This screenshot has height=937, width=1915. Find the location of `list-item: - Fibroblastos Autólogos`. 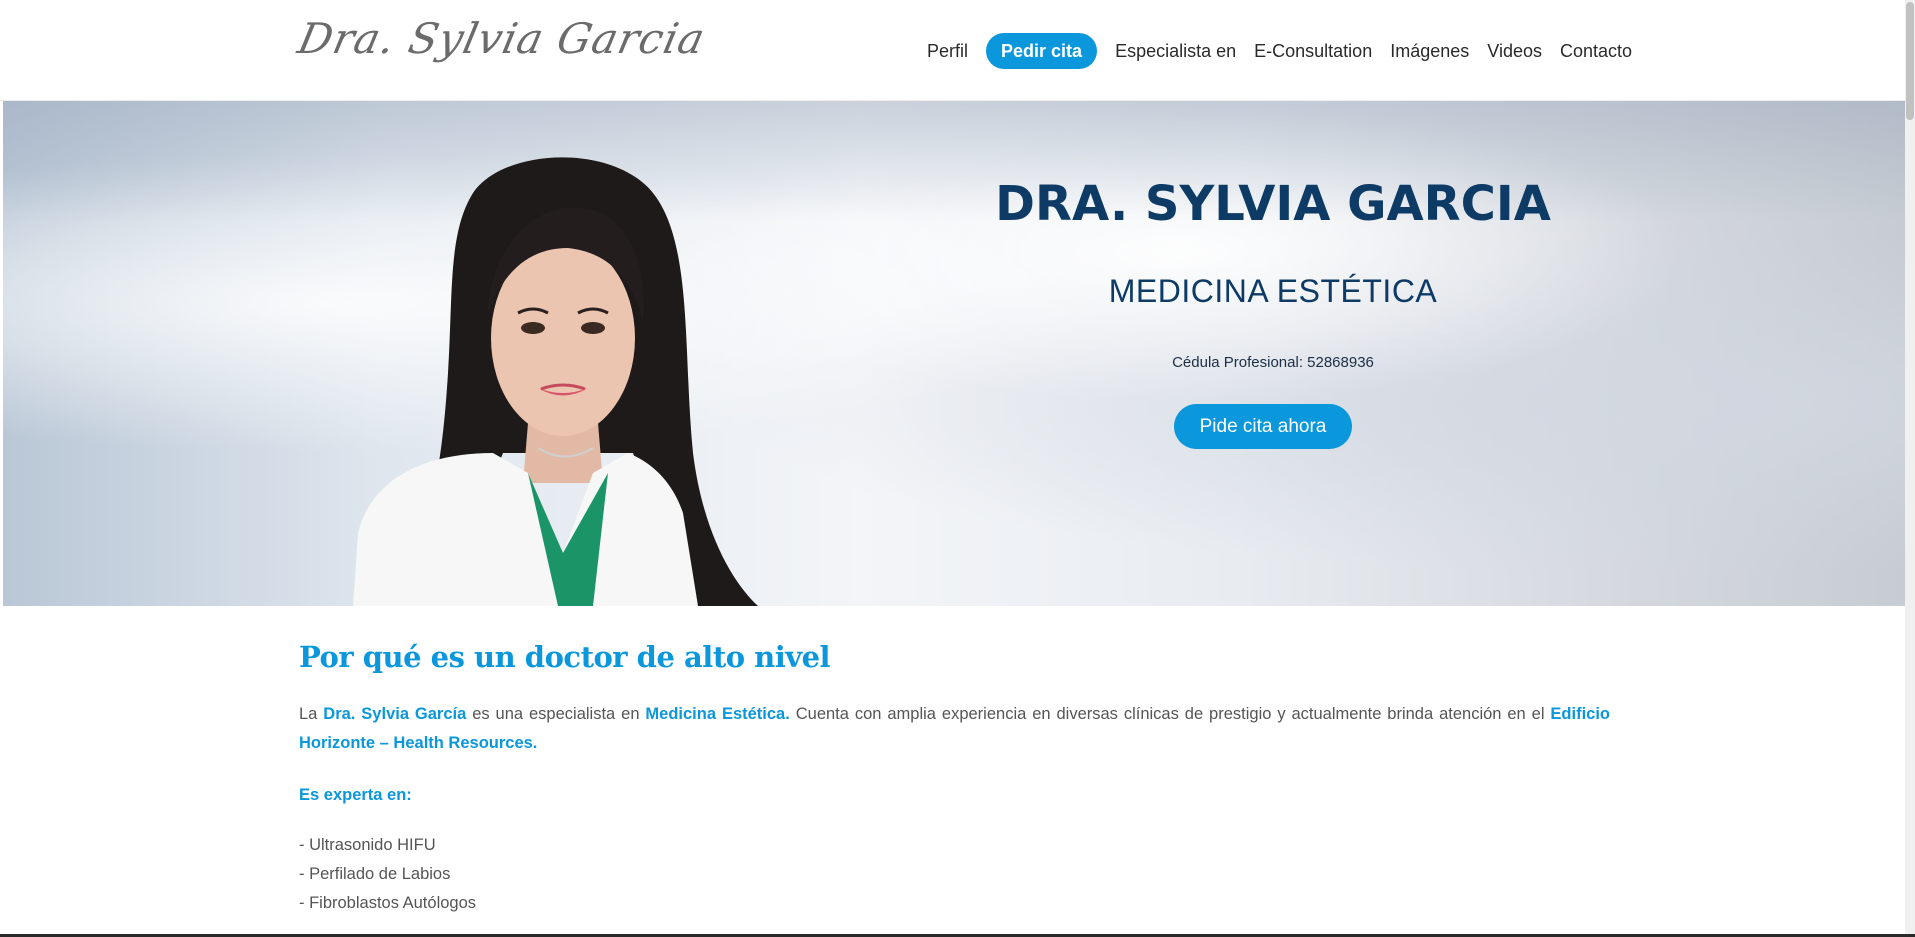

list-item: - Fibroblastos Autólogos is located at coordinates (388, 903).